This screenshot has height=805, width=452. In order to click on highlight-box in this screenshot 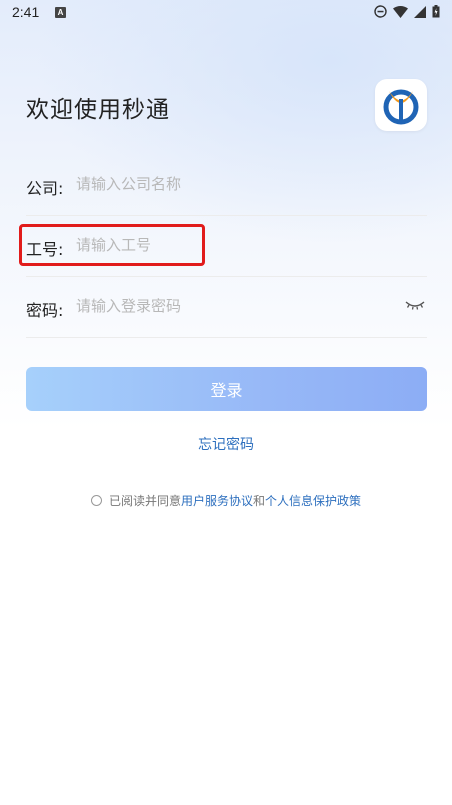, I will do `click(112, 245)`.